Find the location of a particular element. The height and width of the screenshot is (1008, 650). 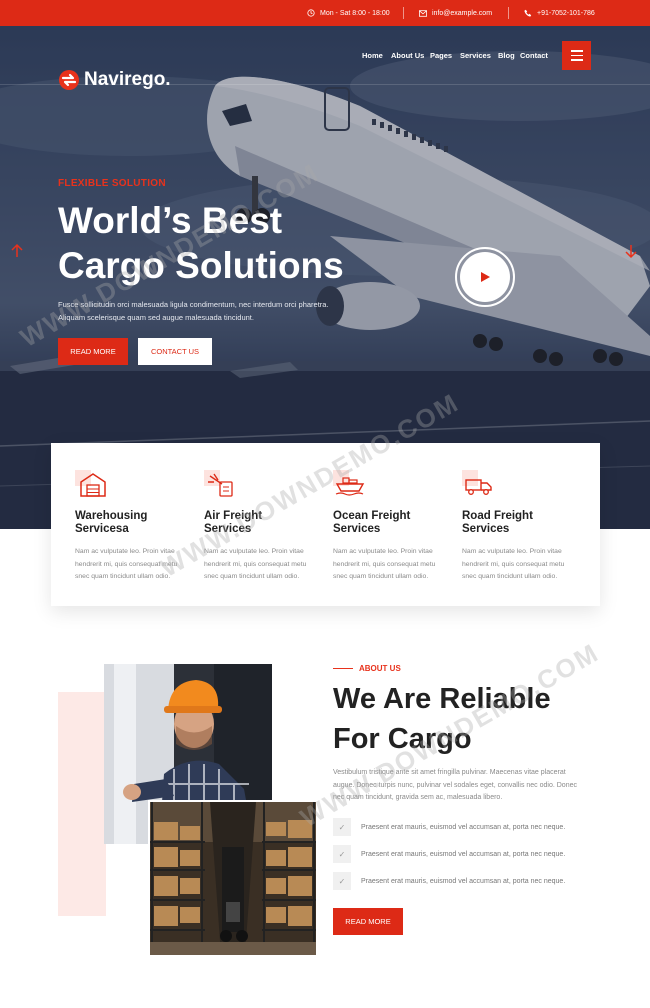

phone-info: +91-7052-101-786 is located at coordinates (559, 13).